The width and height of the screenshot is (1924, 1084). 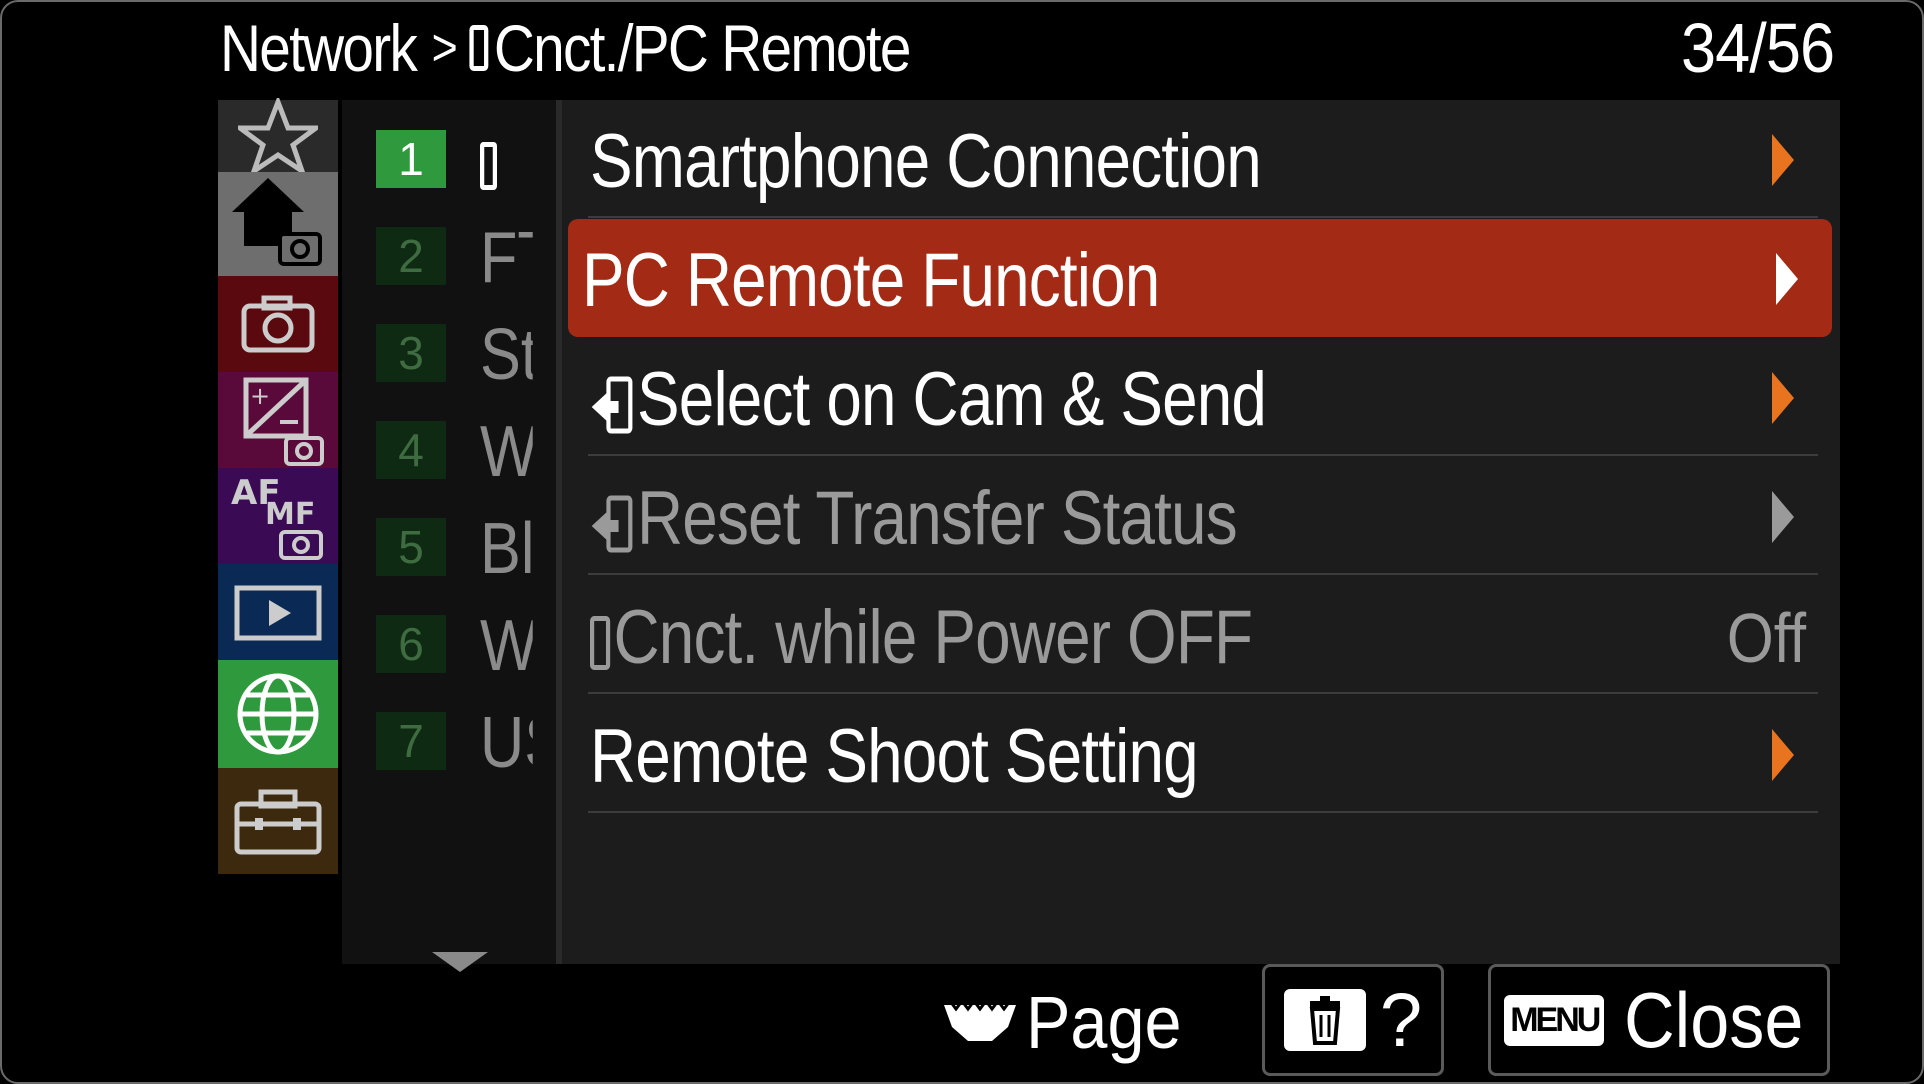 I want to click on sub-page-label: St, so click(x=506, y=355).